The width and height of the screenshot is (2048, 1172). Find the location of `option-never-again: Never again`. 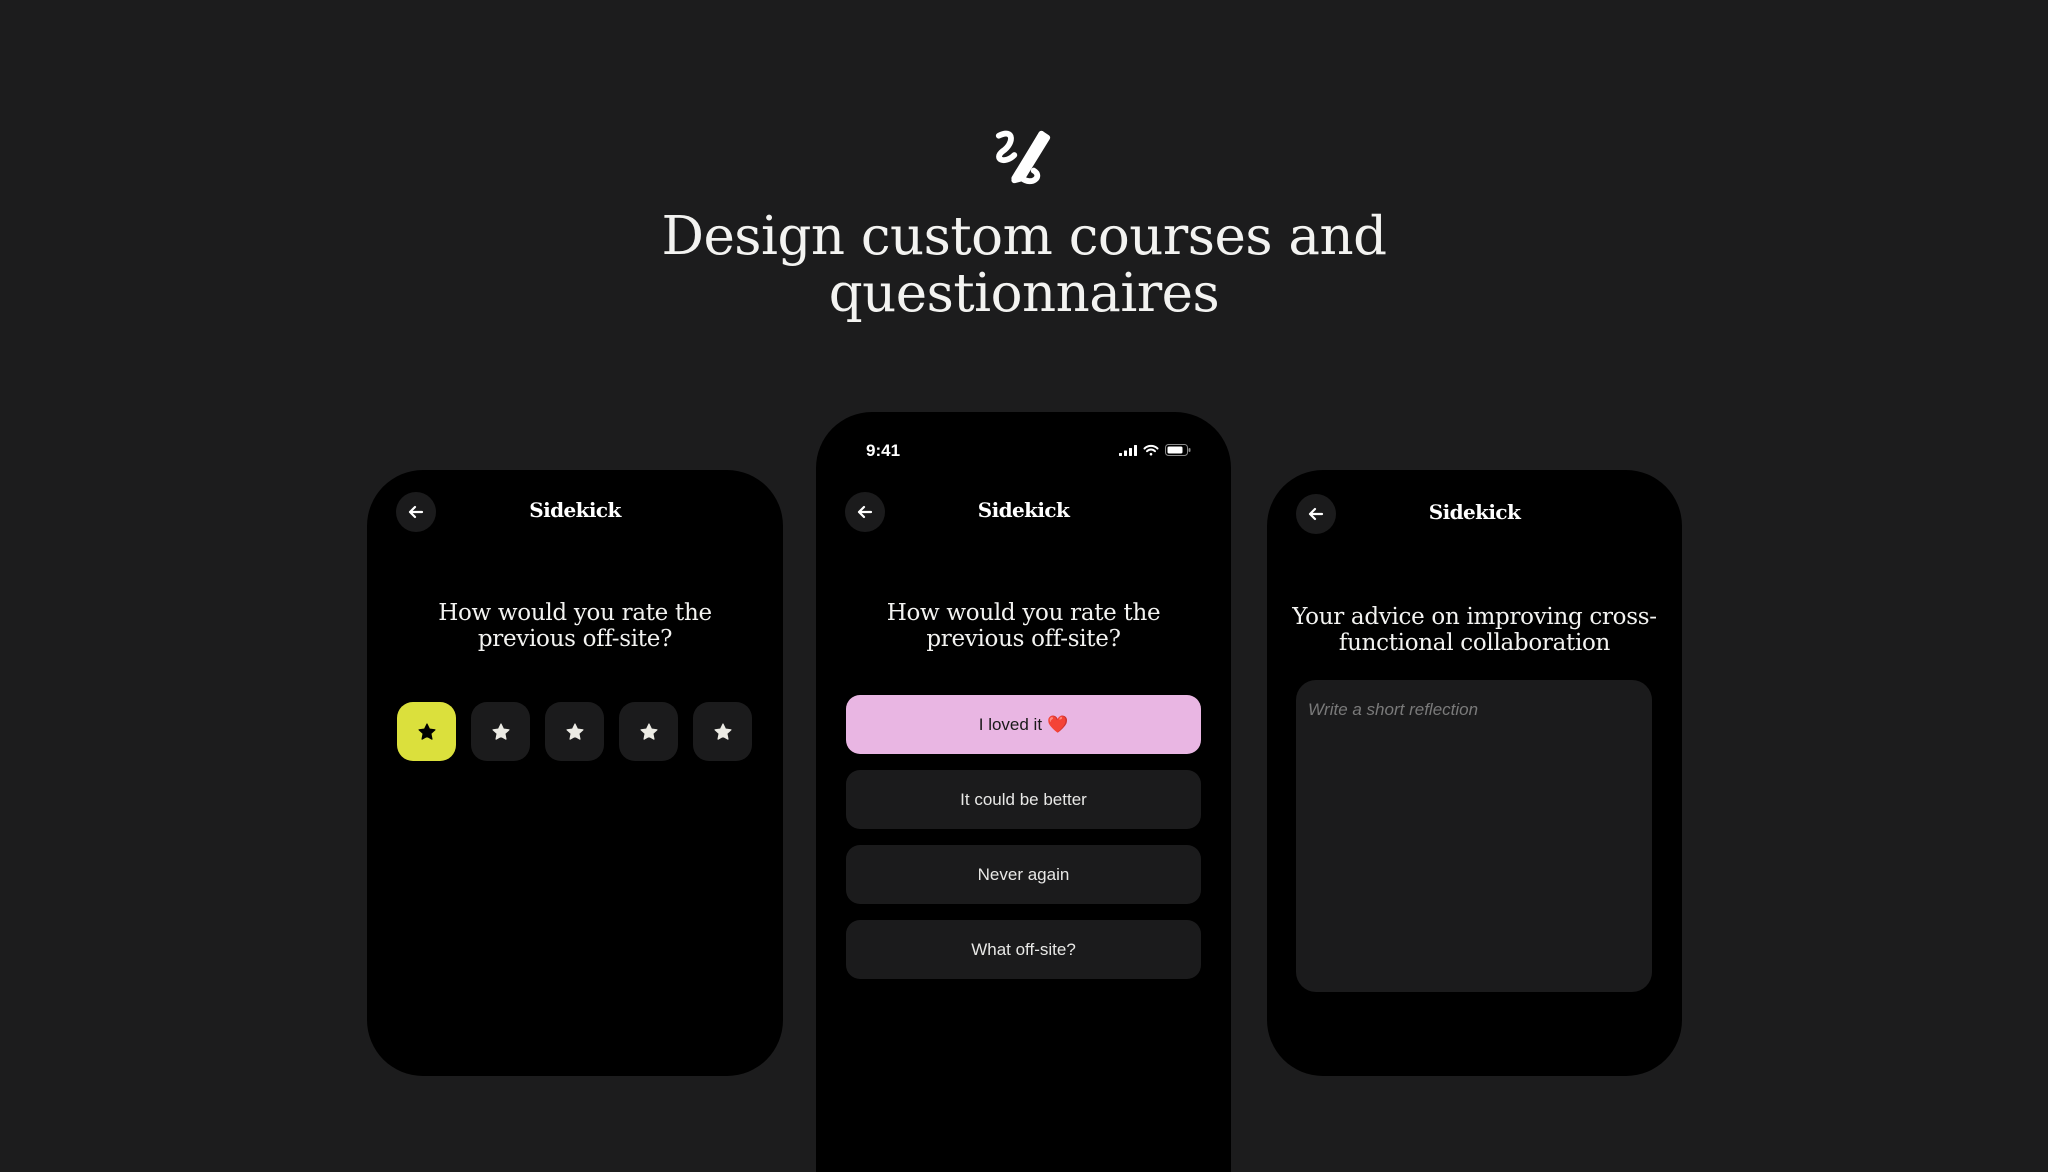

option-never-again: Never again is located at coordinates (1023, 874).